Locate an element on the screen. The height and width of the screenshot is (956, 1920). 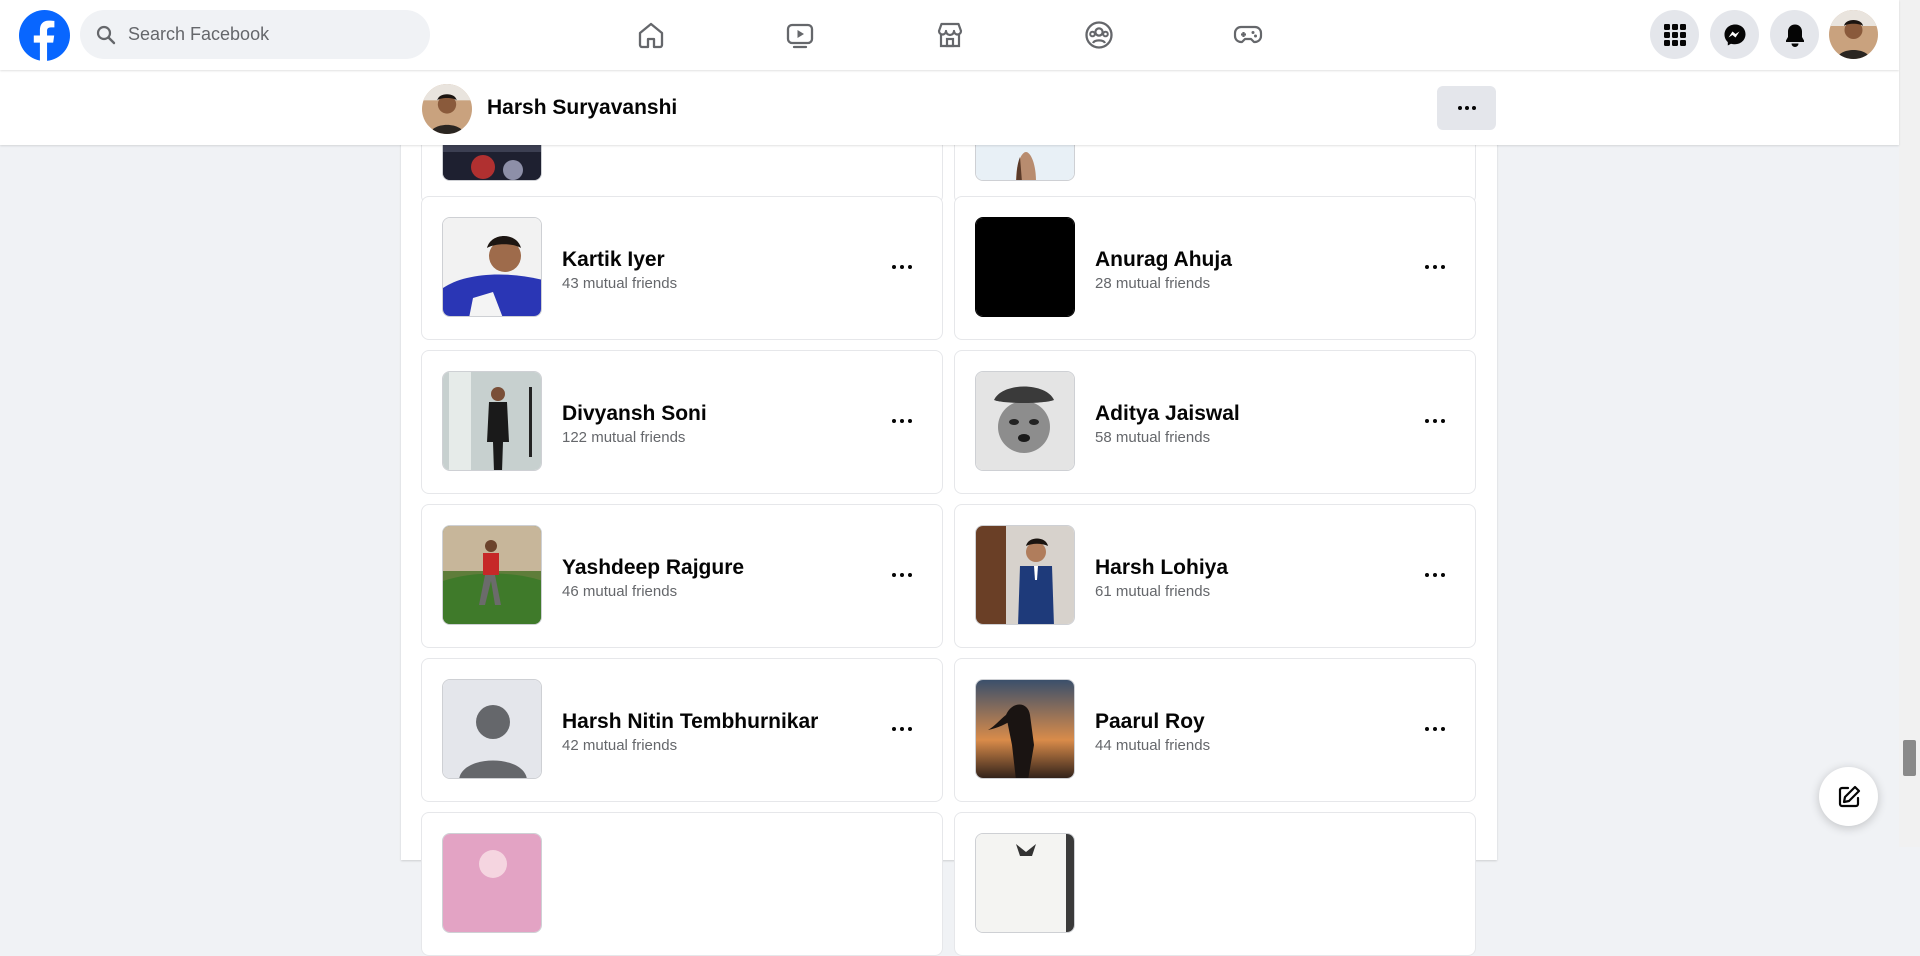
friend-name: Harsh Lohiya is located at coordinates (1161, 568).